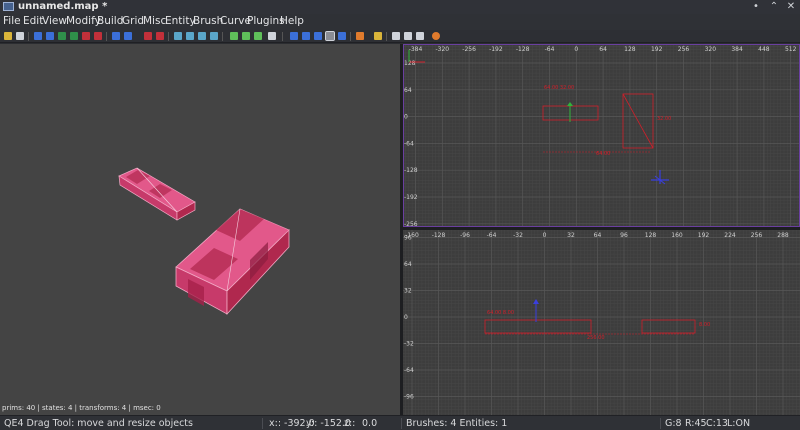  What do you see at coordinates (409, 143) in the screenshot?
I see `top-y-tick: -64` at bounding box center [409, 143].